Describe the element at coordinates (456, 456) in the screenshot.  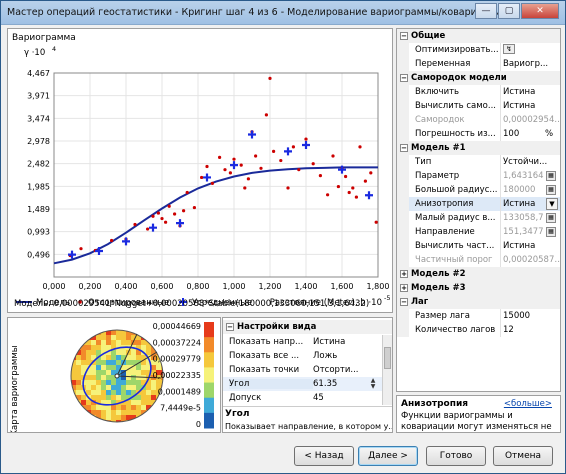
I see `finish-button: Готово` at that location.